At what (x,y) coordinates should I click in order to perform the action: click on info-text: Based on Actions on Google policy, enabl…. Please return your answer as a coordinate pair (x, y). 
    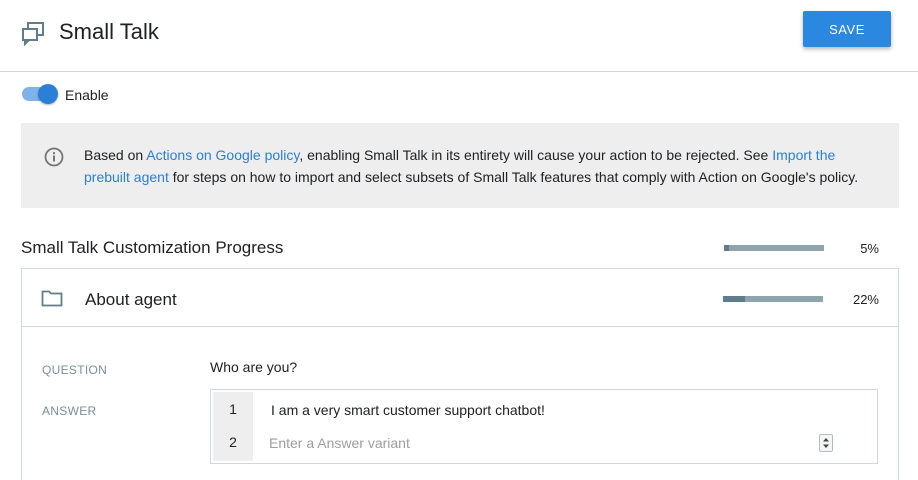
    Looking at the image, I should click on (484, 166).